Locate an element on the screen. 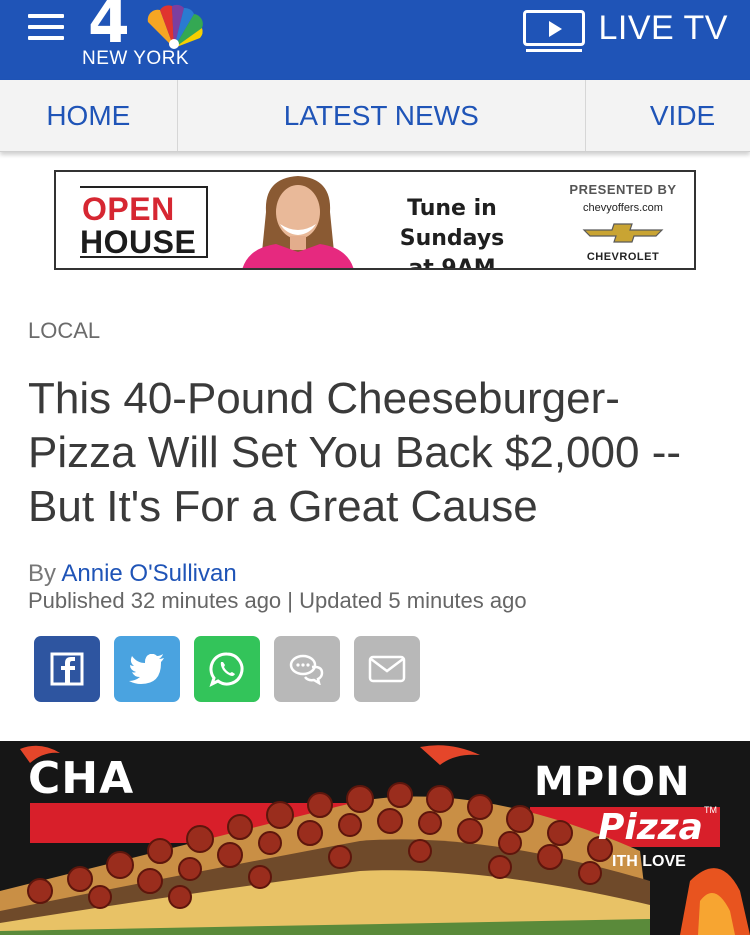 Image resolution: width=750 pixels, height=935 pixels. station-logo: 4 NEW YORK is located at coordinates (158, 40).